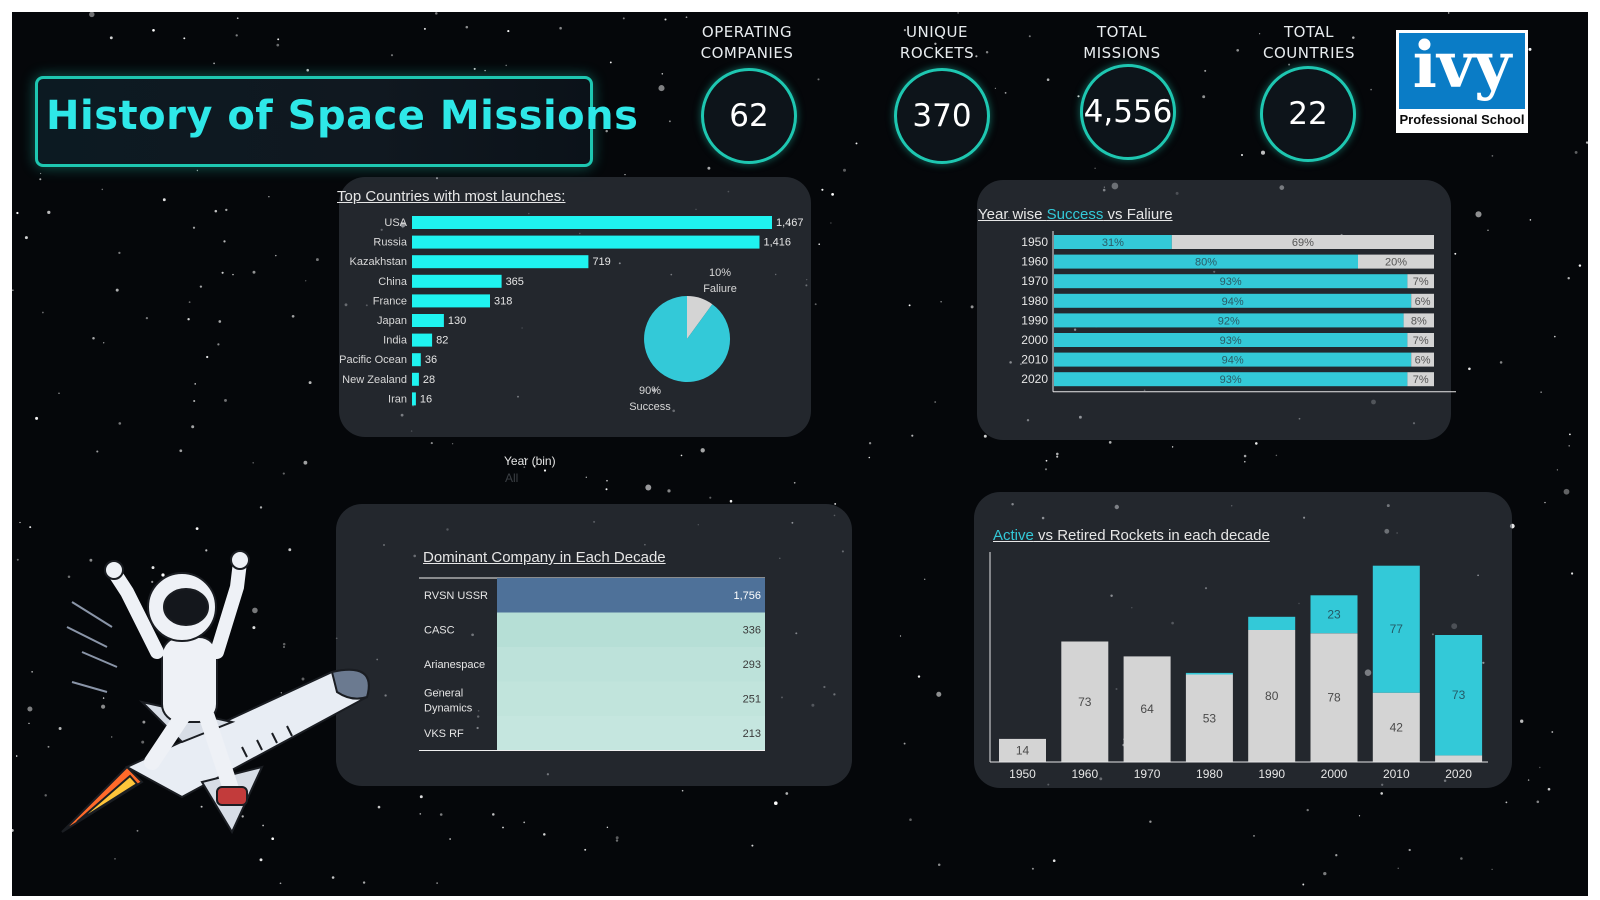  What do you see at coordinates (1334, 614) in the screenshot?
I see `active-value-label: 23` at bounding box center [1334, 614].